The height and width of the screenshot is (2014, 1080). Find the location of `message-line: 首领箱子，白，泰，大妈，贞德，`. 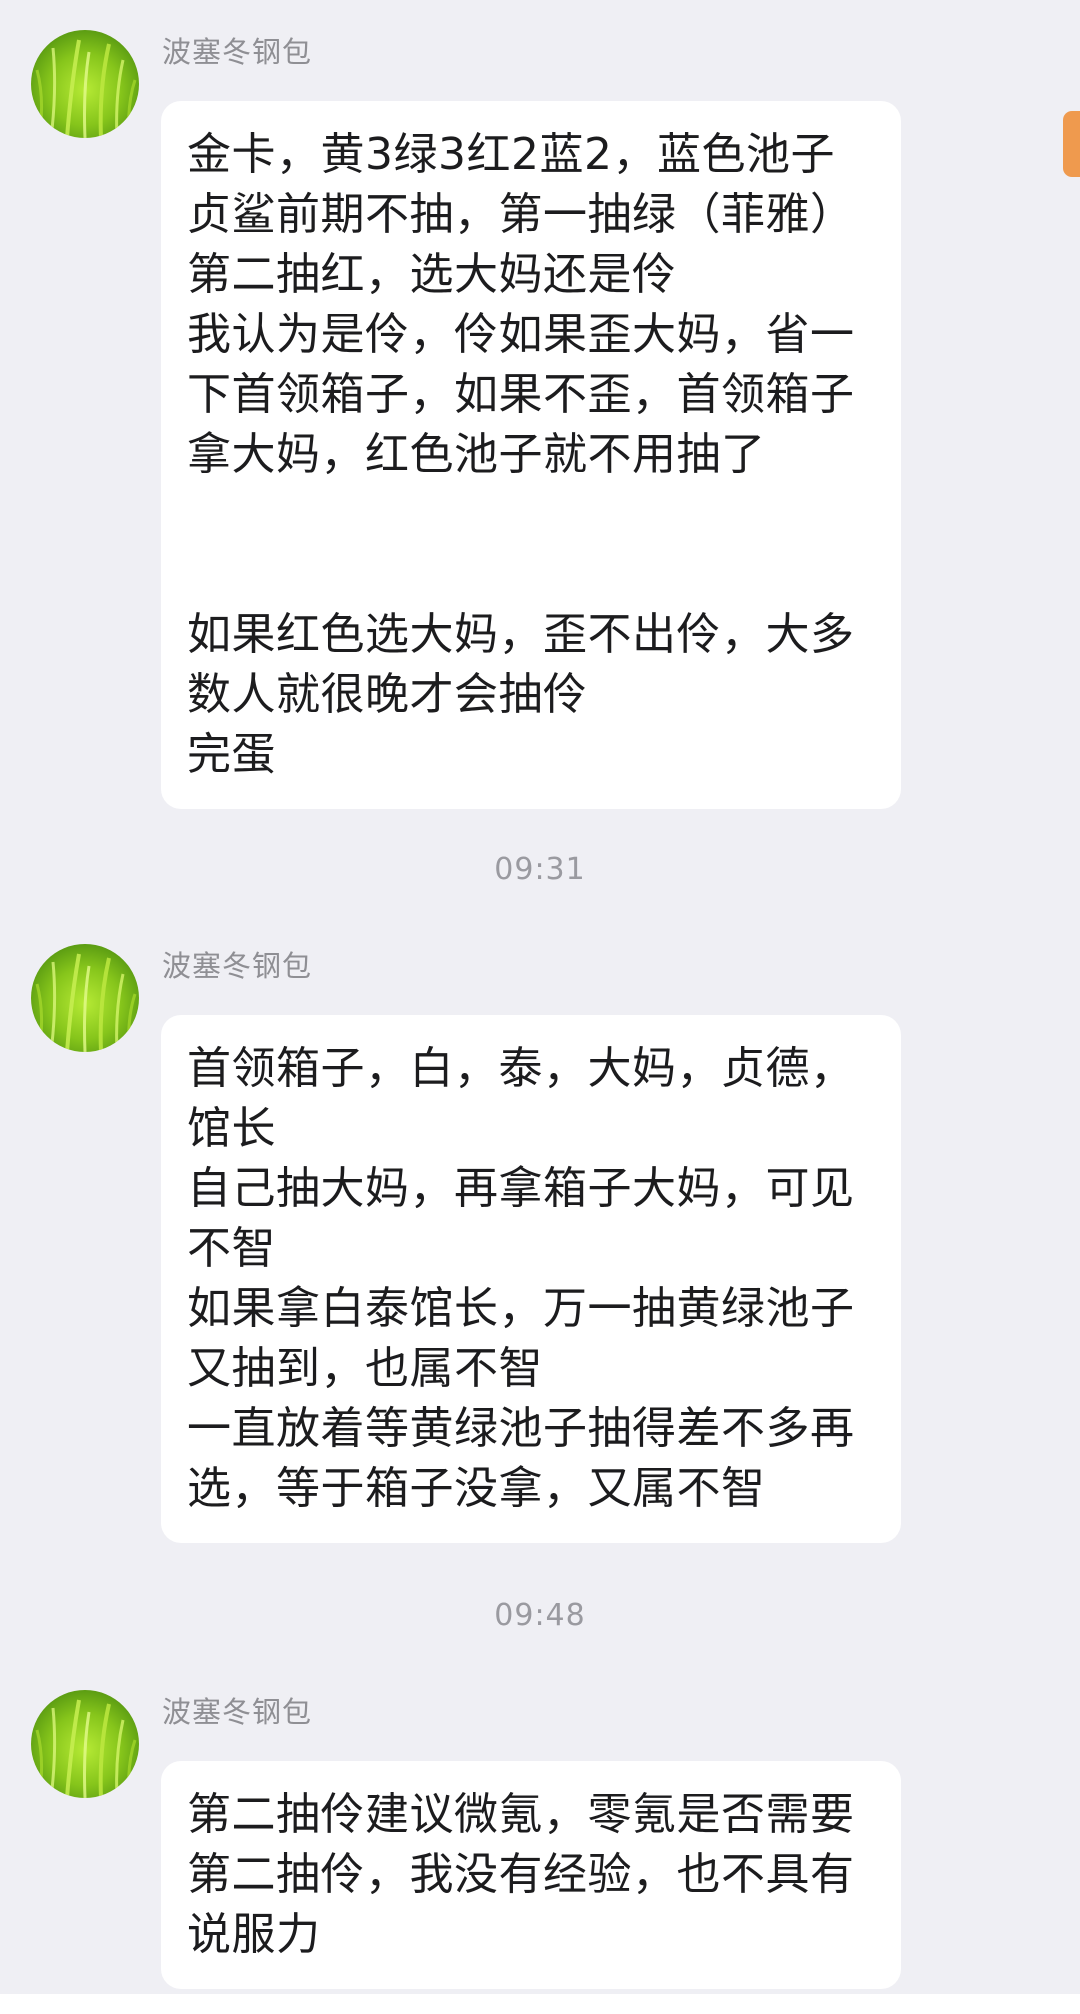

message-line: 首领箱子，白，泰，大妈，贞德， is located at coordinates (521, 1068).